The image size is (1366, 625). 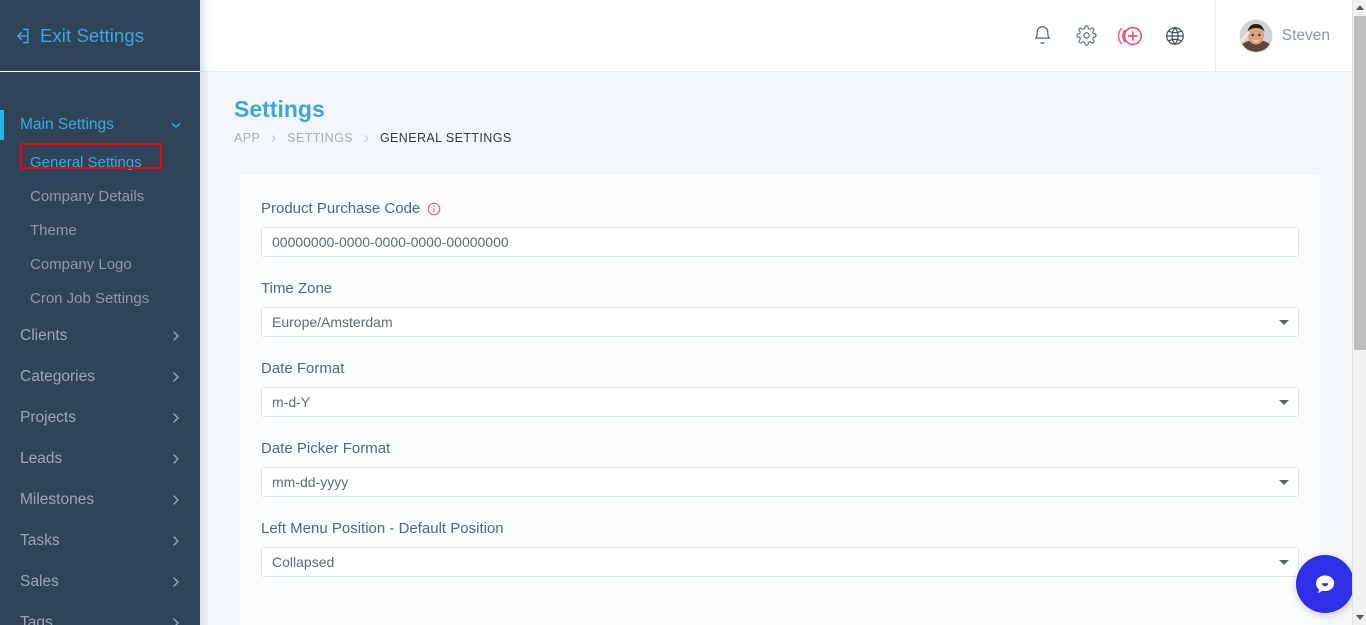 What do you see at coordinates (39, 581) in the screenshot?
I see `sidebar-item-label: Sales` at bounding box center [39, 581].